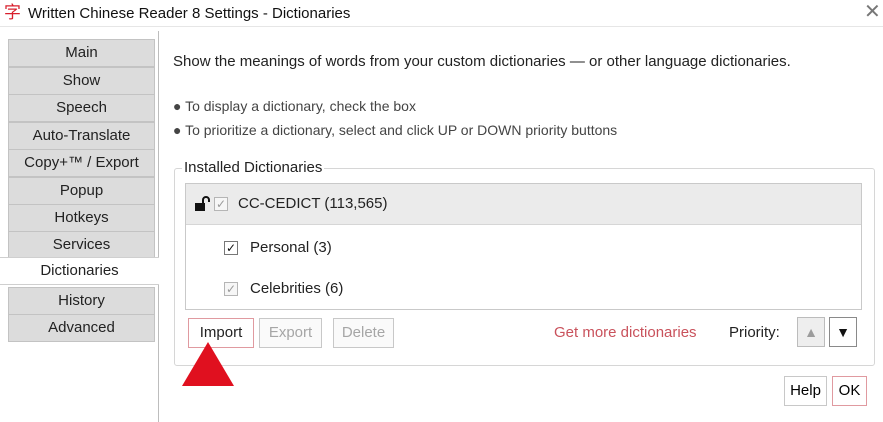  Describe the element at coordinates (290, 333) in the screenshot. I see `export-button: Export` at that location.